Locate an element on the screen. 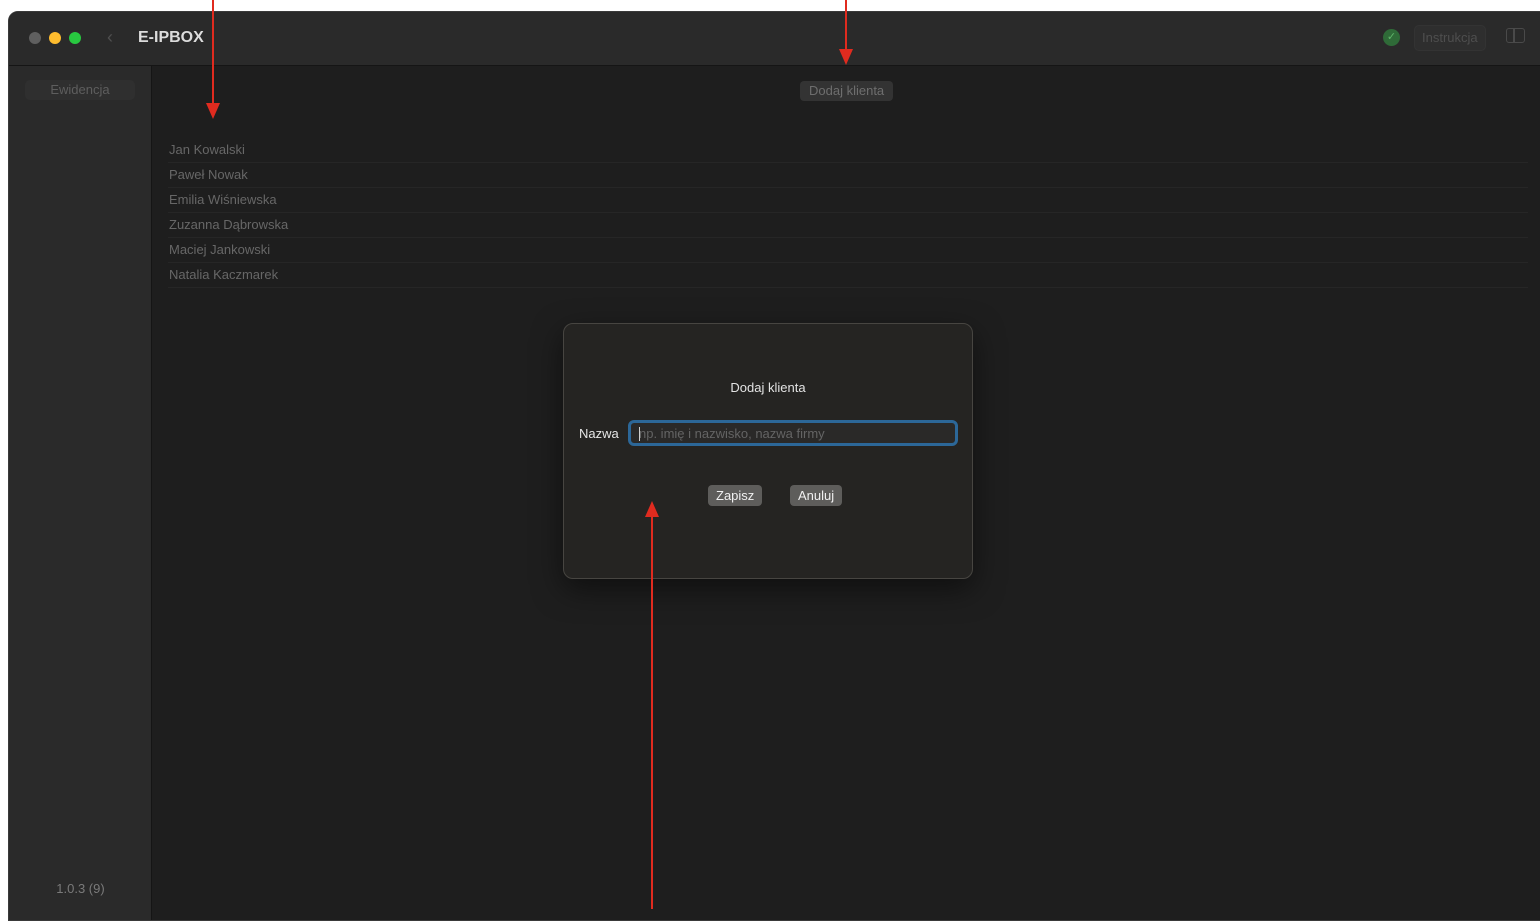  name-label: Nazwa is located at coordinates (599, 433).